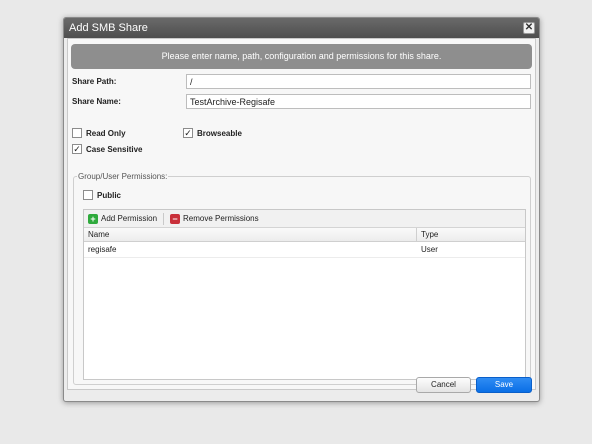 The height and width of the screenshot is (444, 592). I want to click on dialog-title: Add SMB Share, so click(108, 28).